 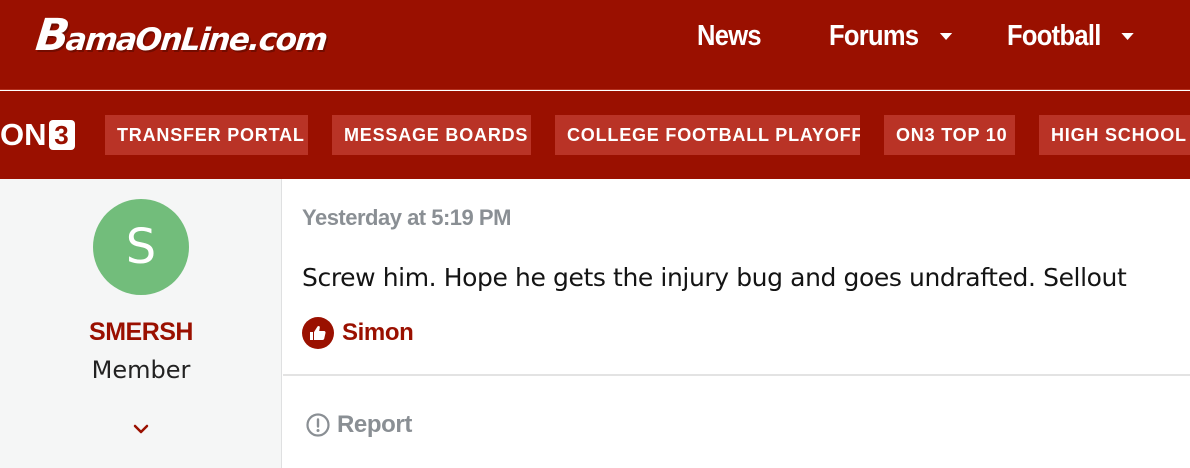 What do you see at coordinates (374, 424) in the screenshot?
I see `report-label: Report` at bounding box center [374, 424].